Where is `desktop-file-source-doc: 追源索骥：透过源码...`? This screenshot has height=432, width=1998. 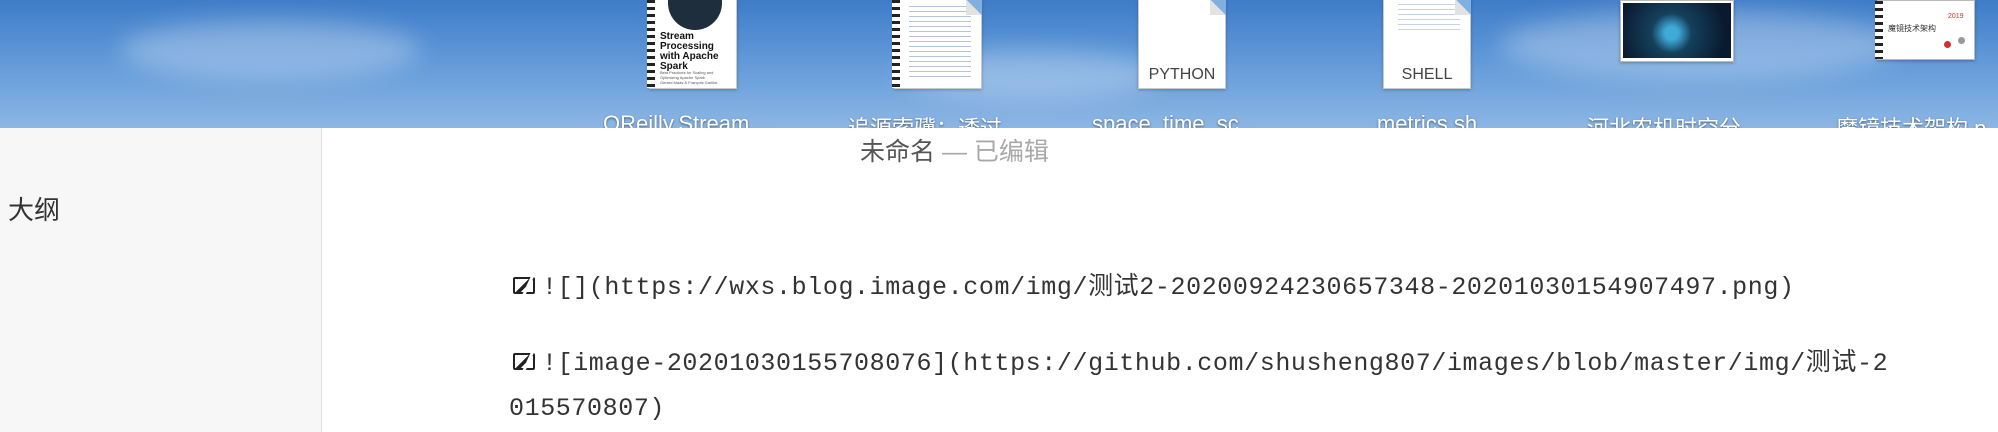 desktop-file-source-doc: 追源索骥：透过源码... is located at coordinates (938, 64).